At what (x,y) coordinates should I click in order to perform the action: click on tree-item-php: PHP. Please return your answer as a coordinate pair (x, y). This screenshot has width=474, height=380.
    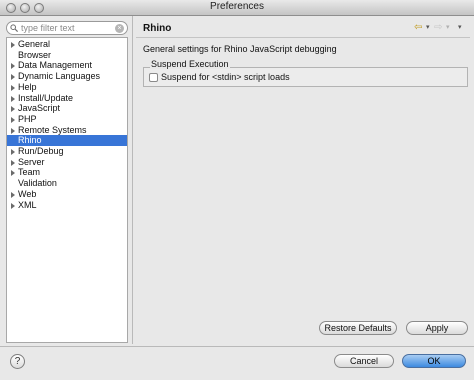
    Looking at the image, I should click on (67, 119).